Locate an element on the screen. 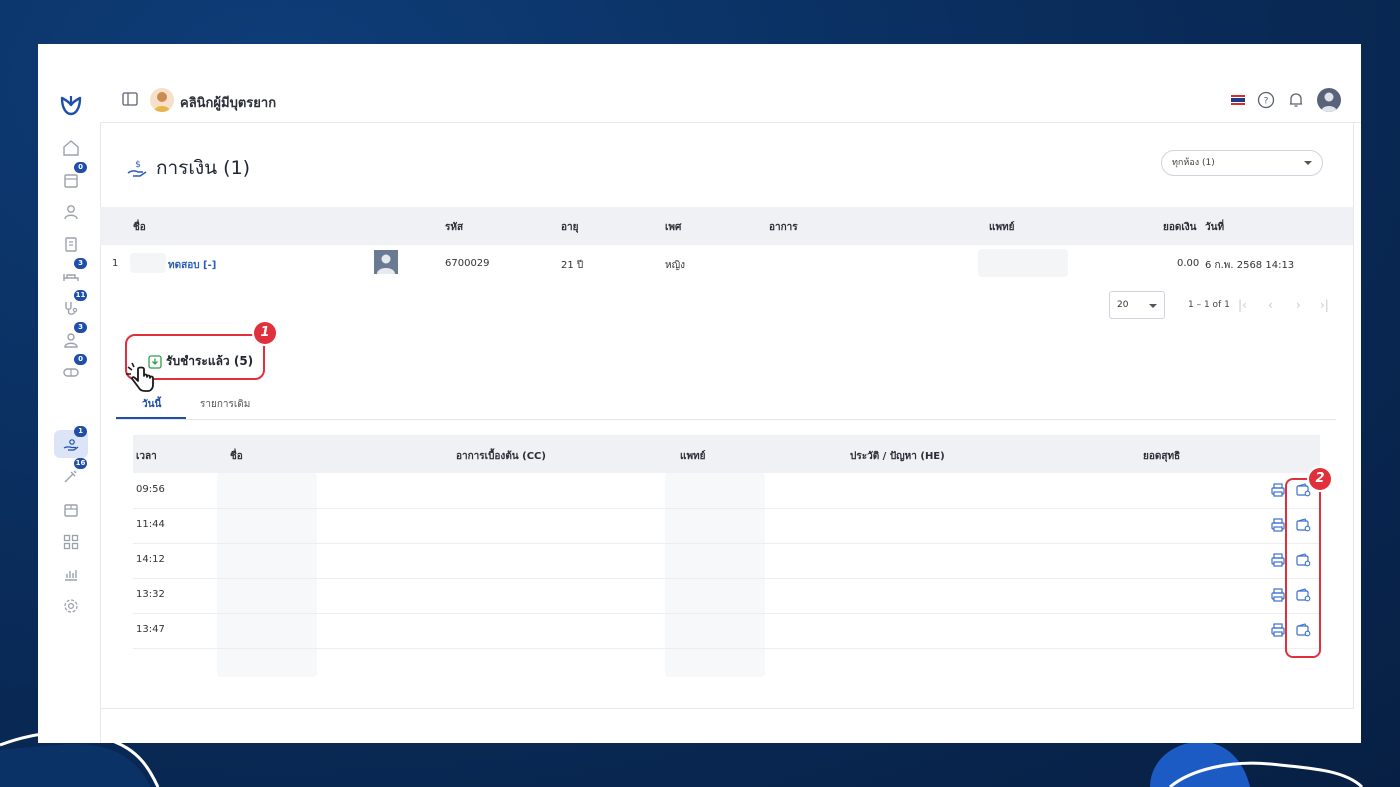 This screenshot has width=1400, height=787. active-tab-indicator is located at coordinates (151, 418).